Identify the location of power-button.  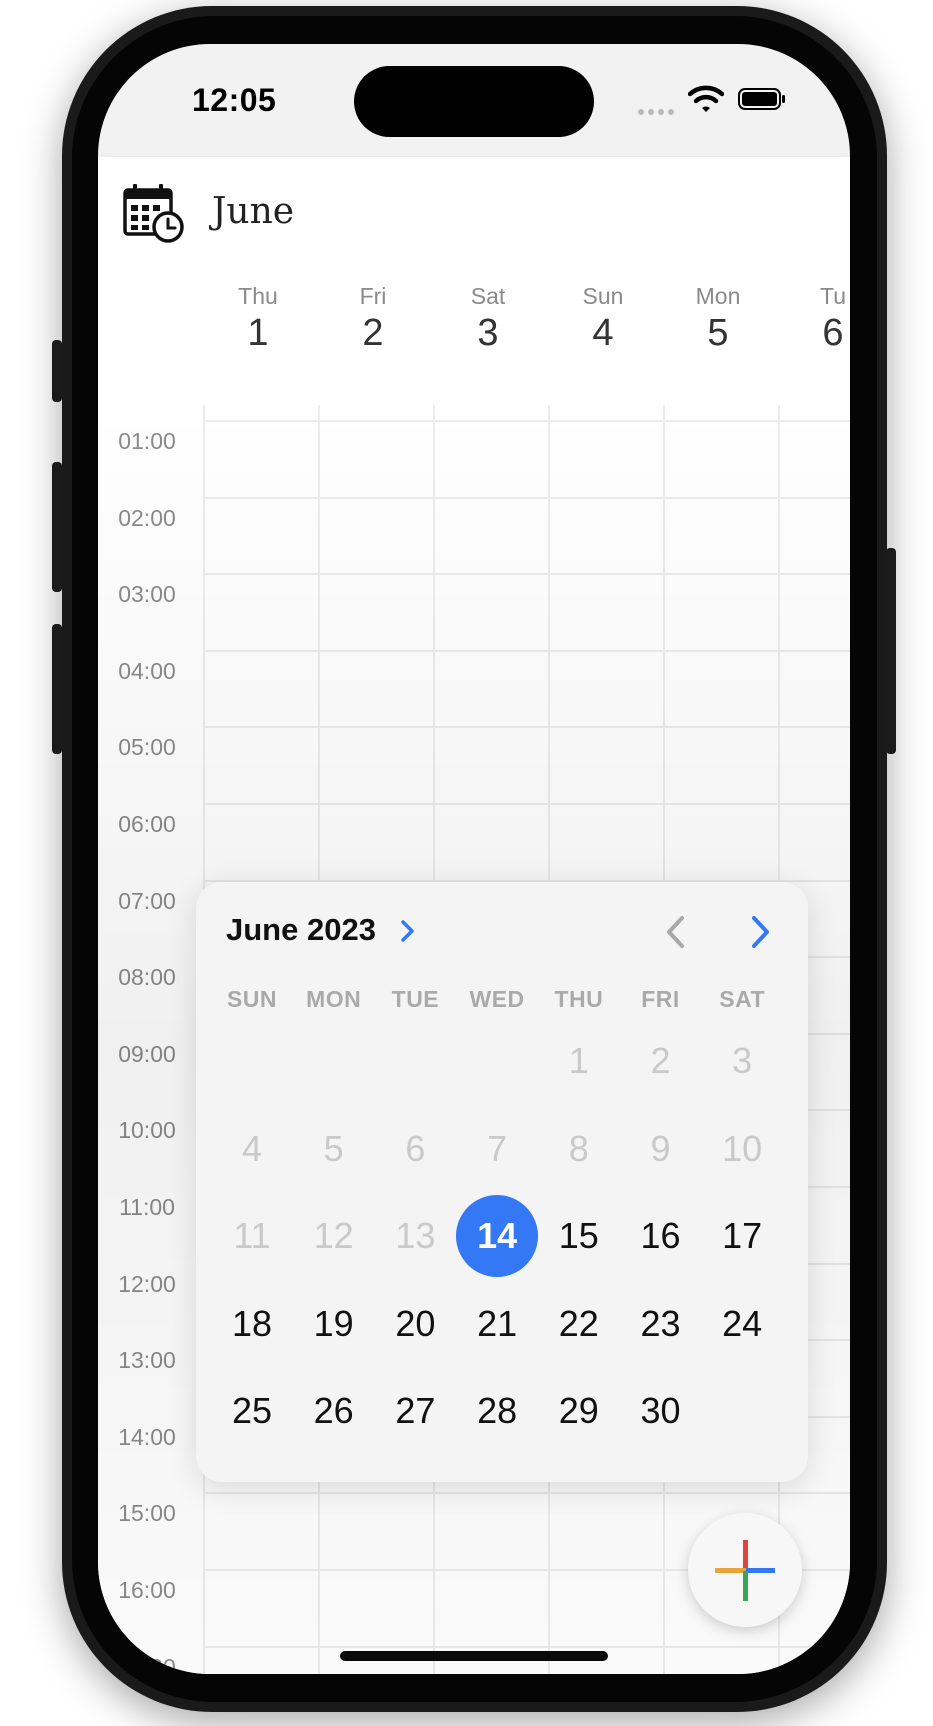
(891, 651).